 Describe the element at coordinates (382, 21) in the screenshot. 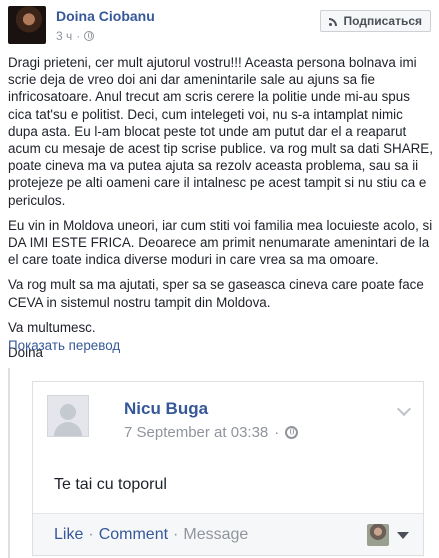

I see `subscribe-label: Подписаться` at that location.